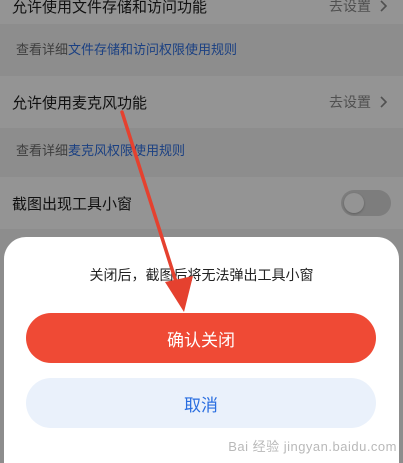 This screenshot has height=463, width=403. What do you see at coordinates (201, 276) in the screenshot?
I see `dialog-message: 关闭后，截图后将无法弹出工具小窗` at bounding box center [201, 276].